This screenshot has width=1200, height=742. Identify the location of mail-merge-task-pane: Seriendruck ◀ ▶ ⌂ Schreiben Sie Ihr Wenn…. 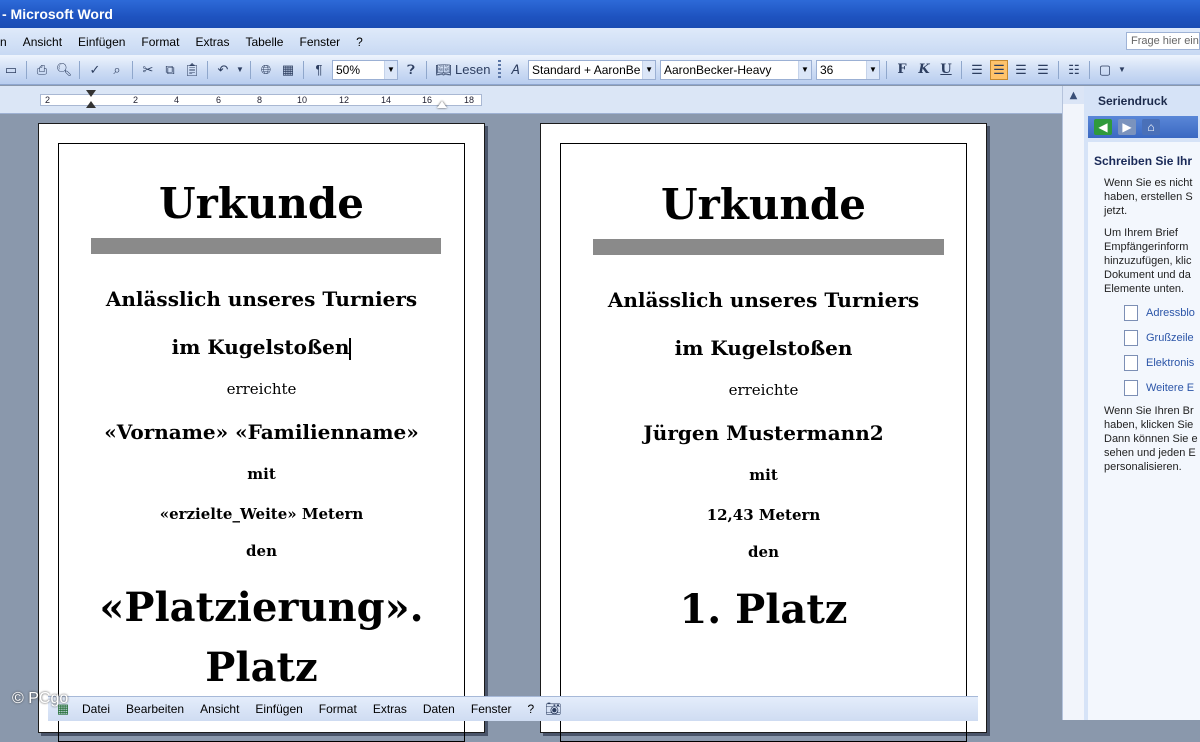
(1142, 403).